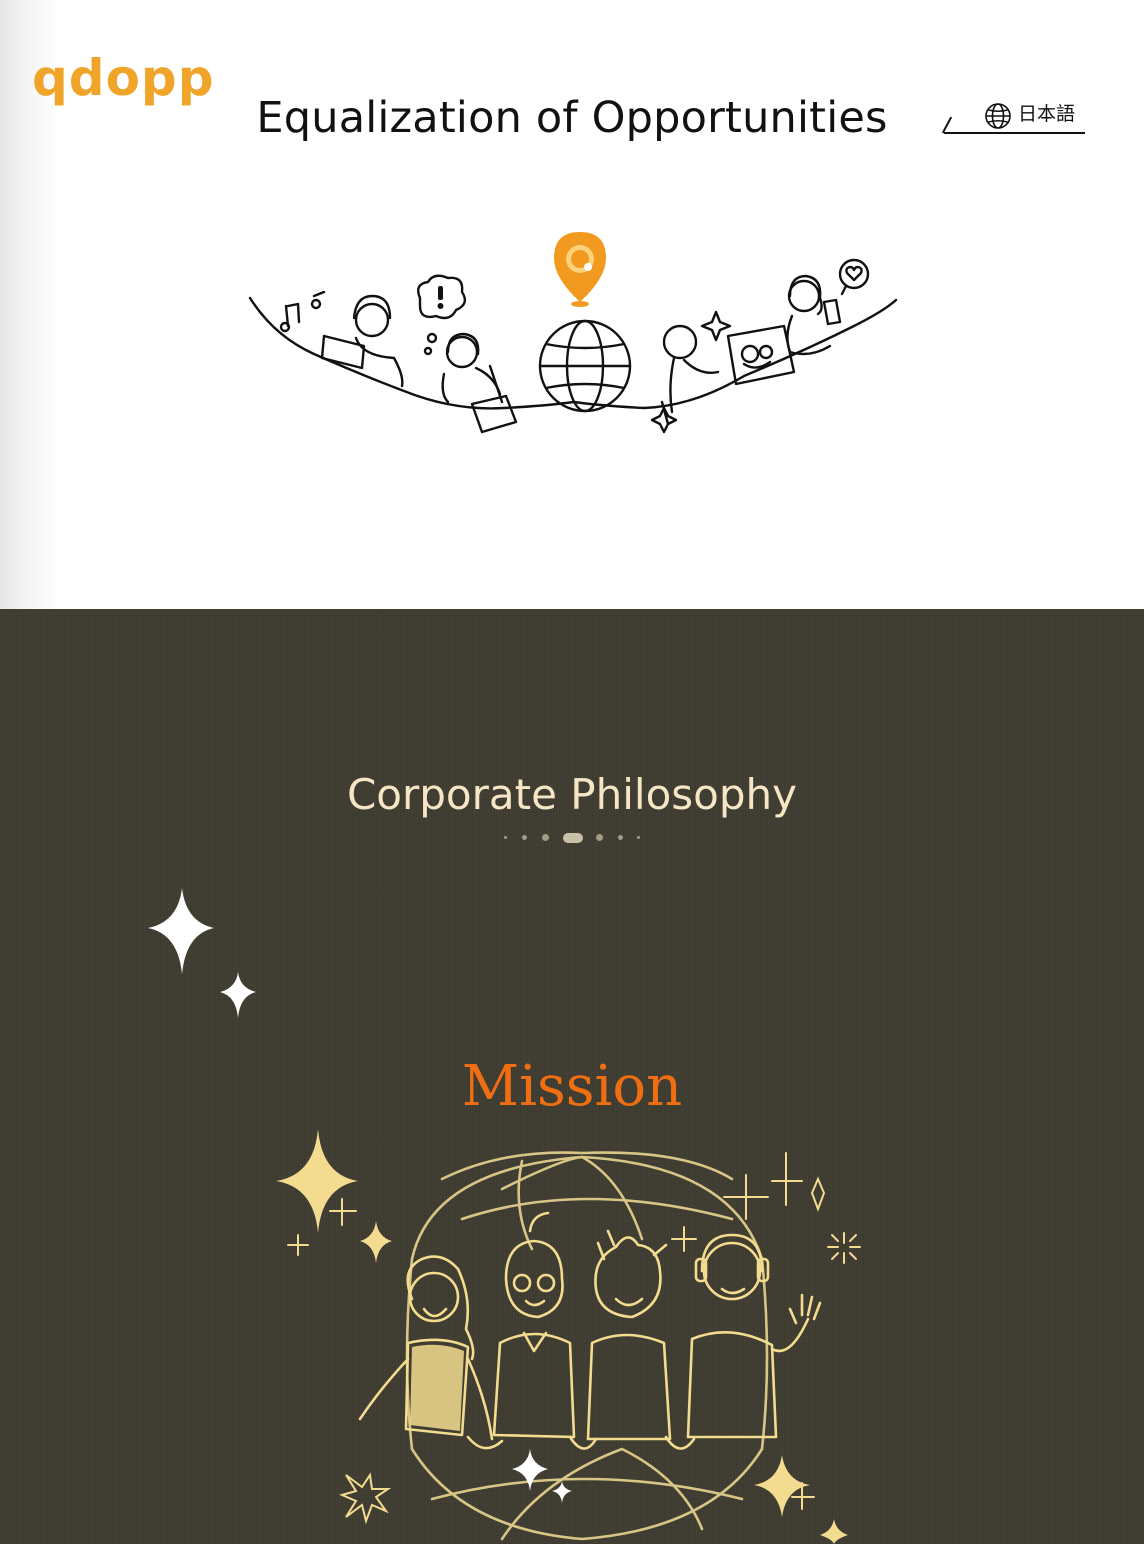 The image size is (1144, 1544). What do you see at coordinates (1014, 133) in the screenshot?
I see `language-switch-underline` at bounding box center [1014, 133].